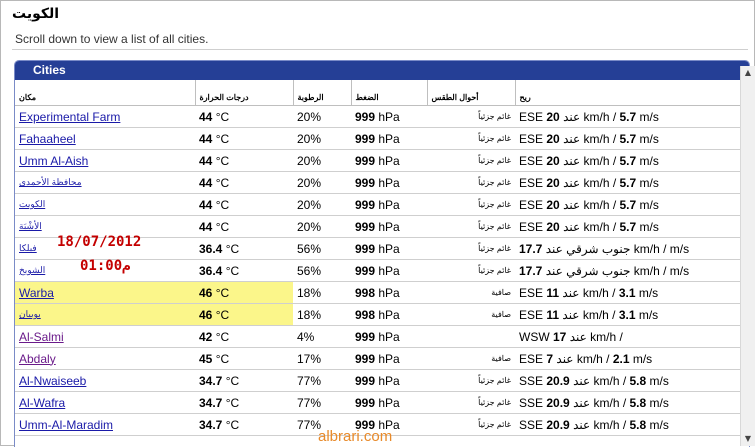 This screenshot has width=755, height=447. I want to click on city-link: Experimental Farm, so click(69, 117).